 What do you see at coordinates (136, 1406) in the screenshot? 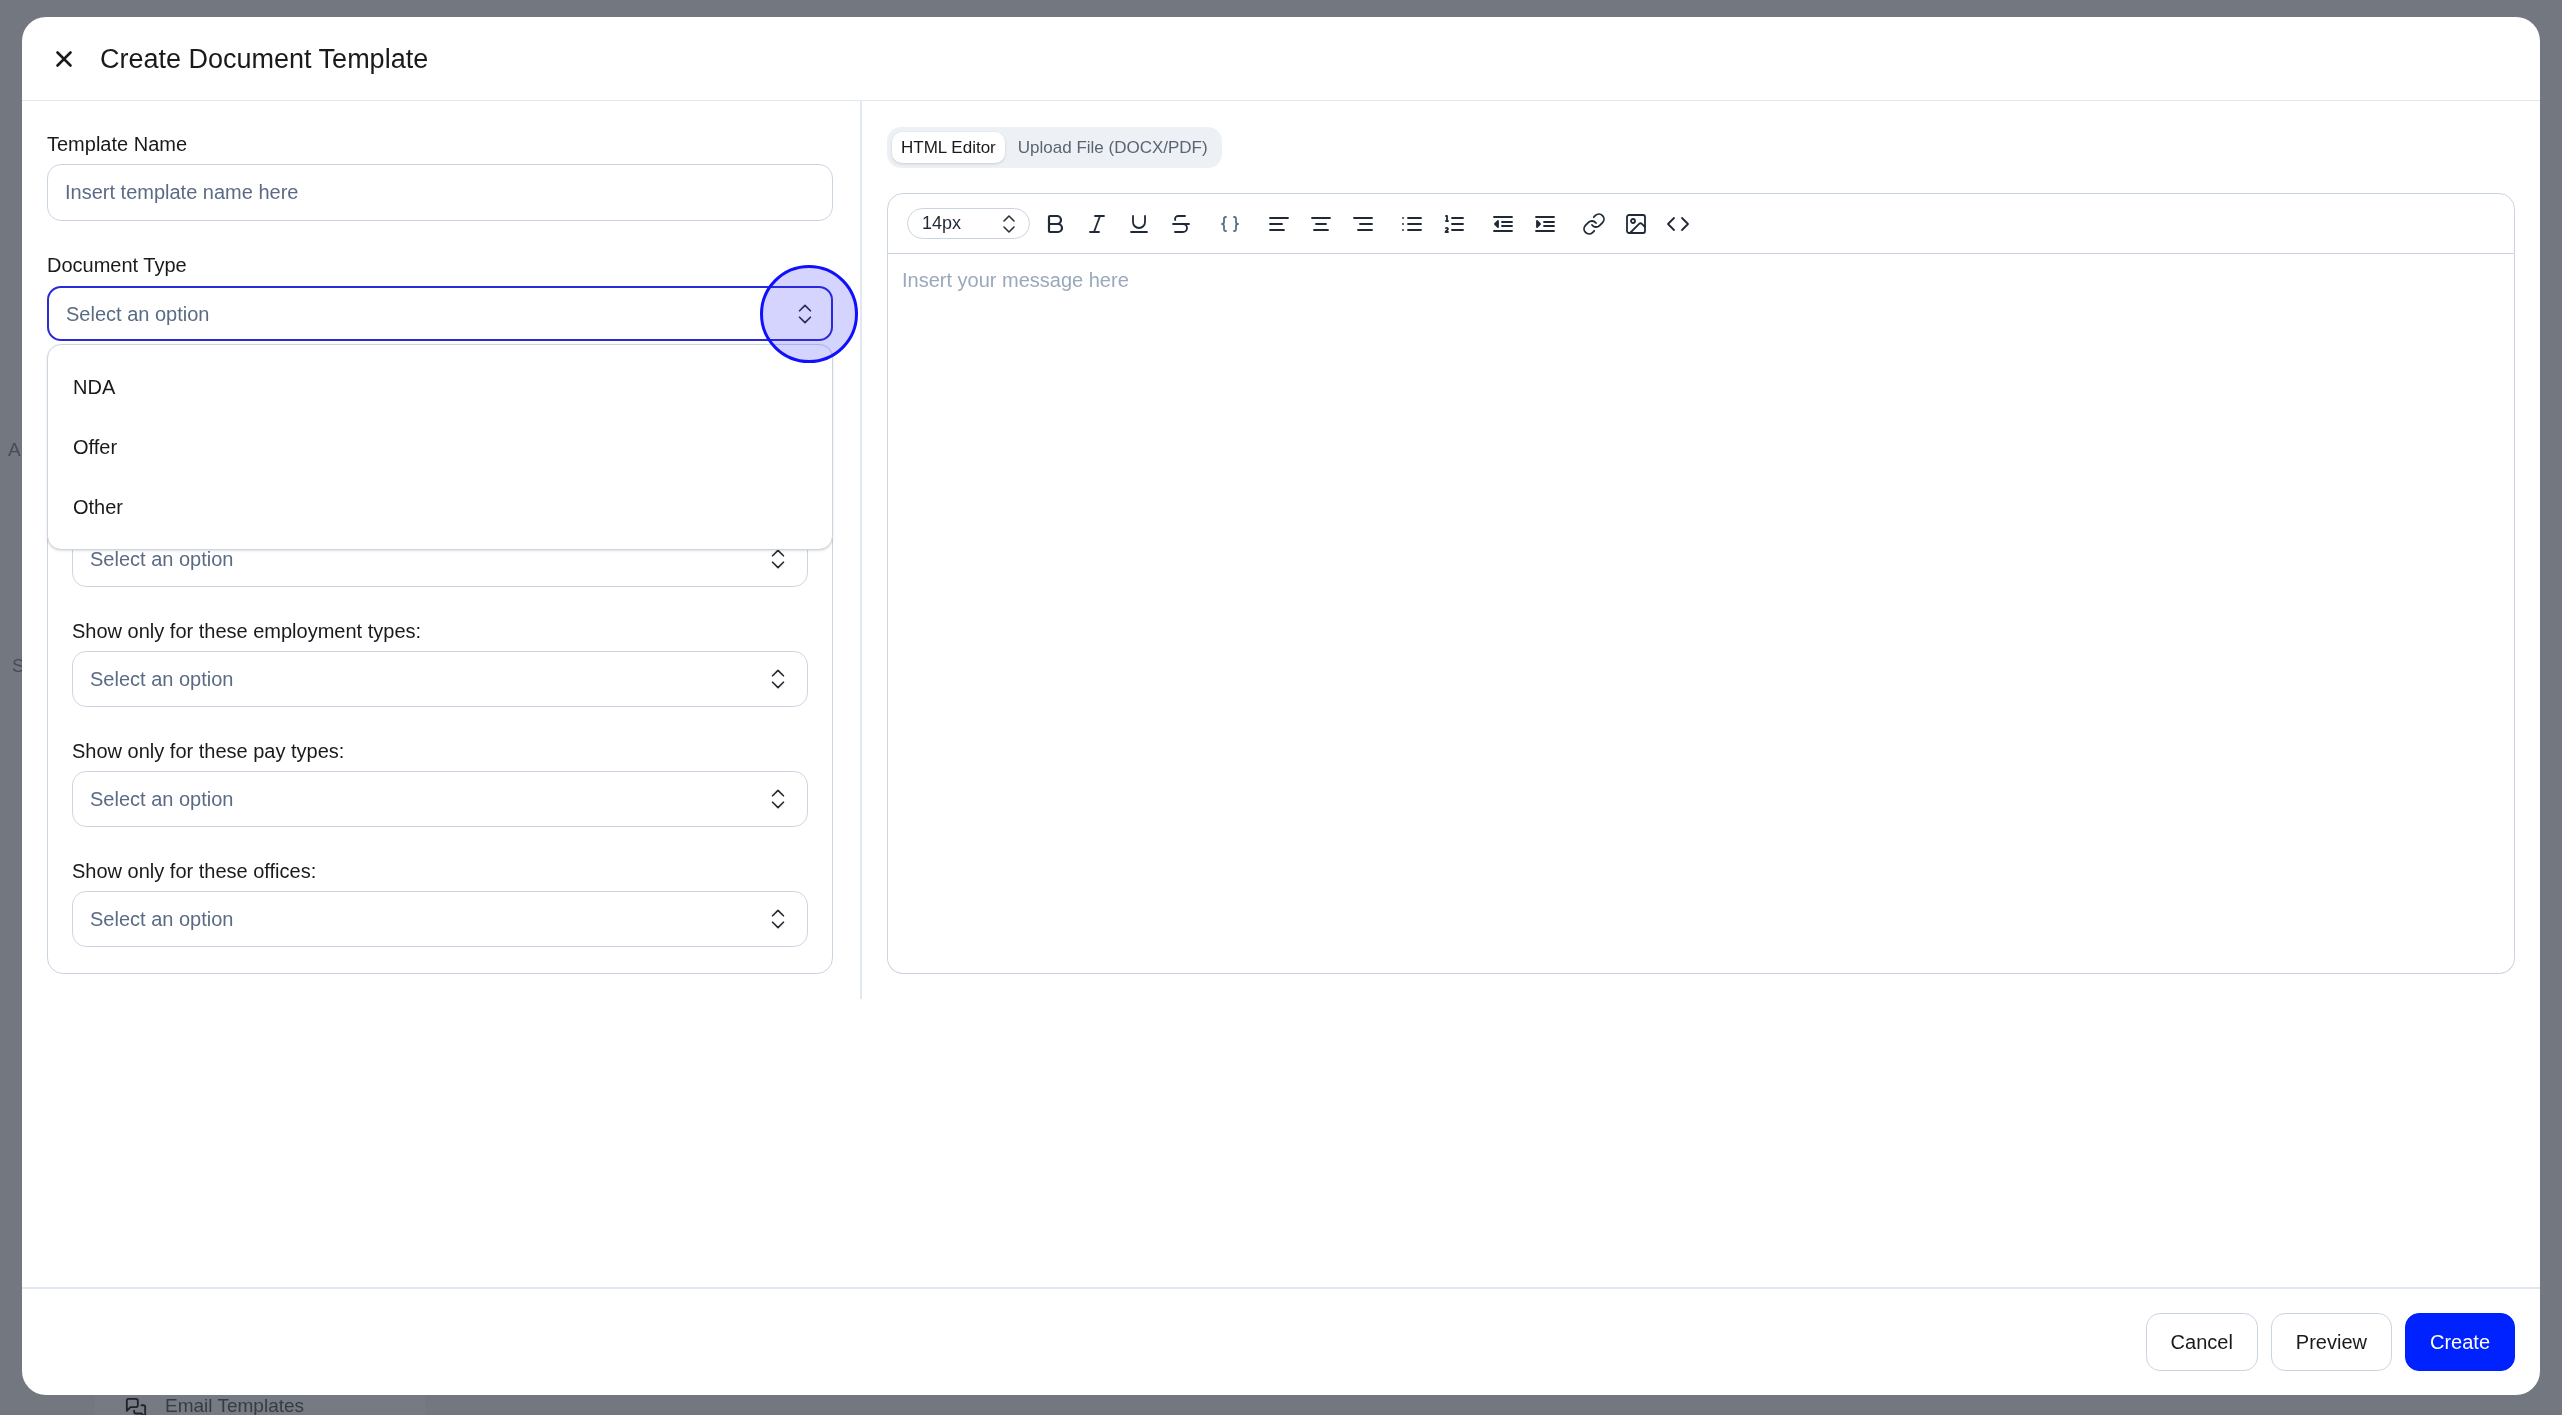
I see `chat-bubbles-icon` at bounding box center [136, 1406].